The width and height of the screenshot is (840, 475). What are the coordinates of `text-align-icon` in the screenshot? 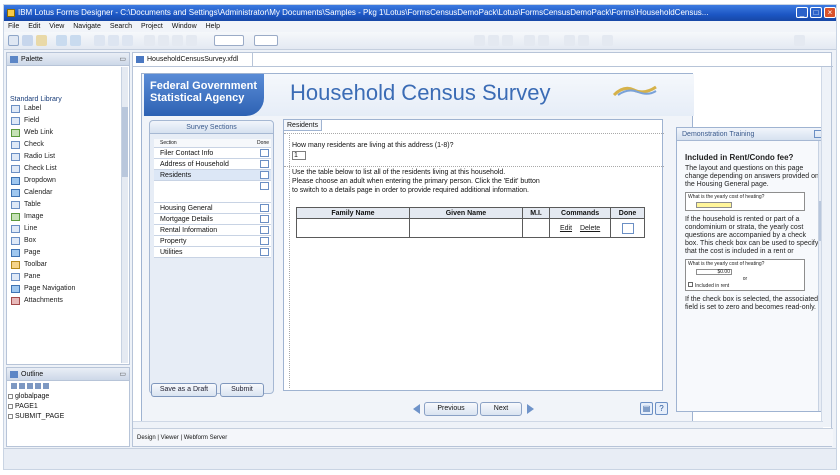 It's located at (529, 40).